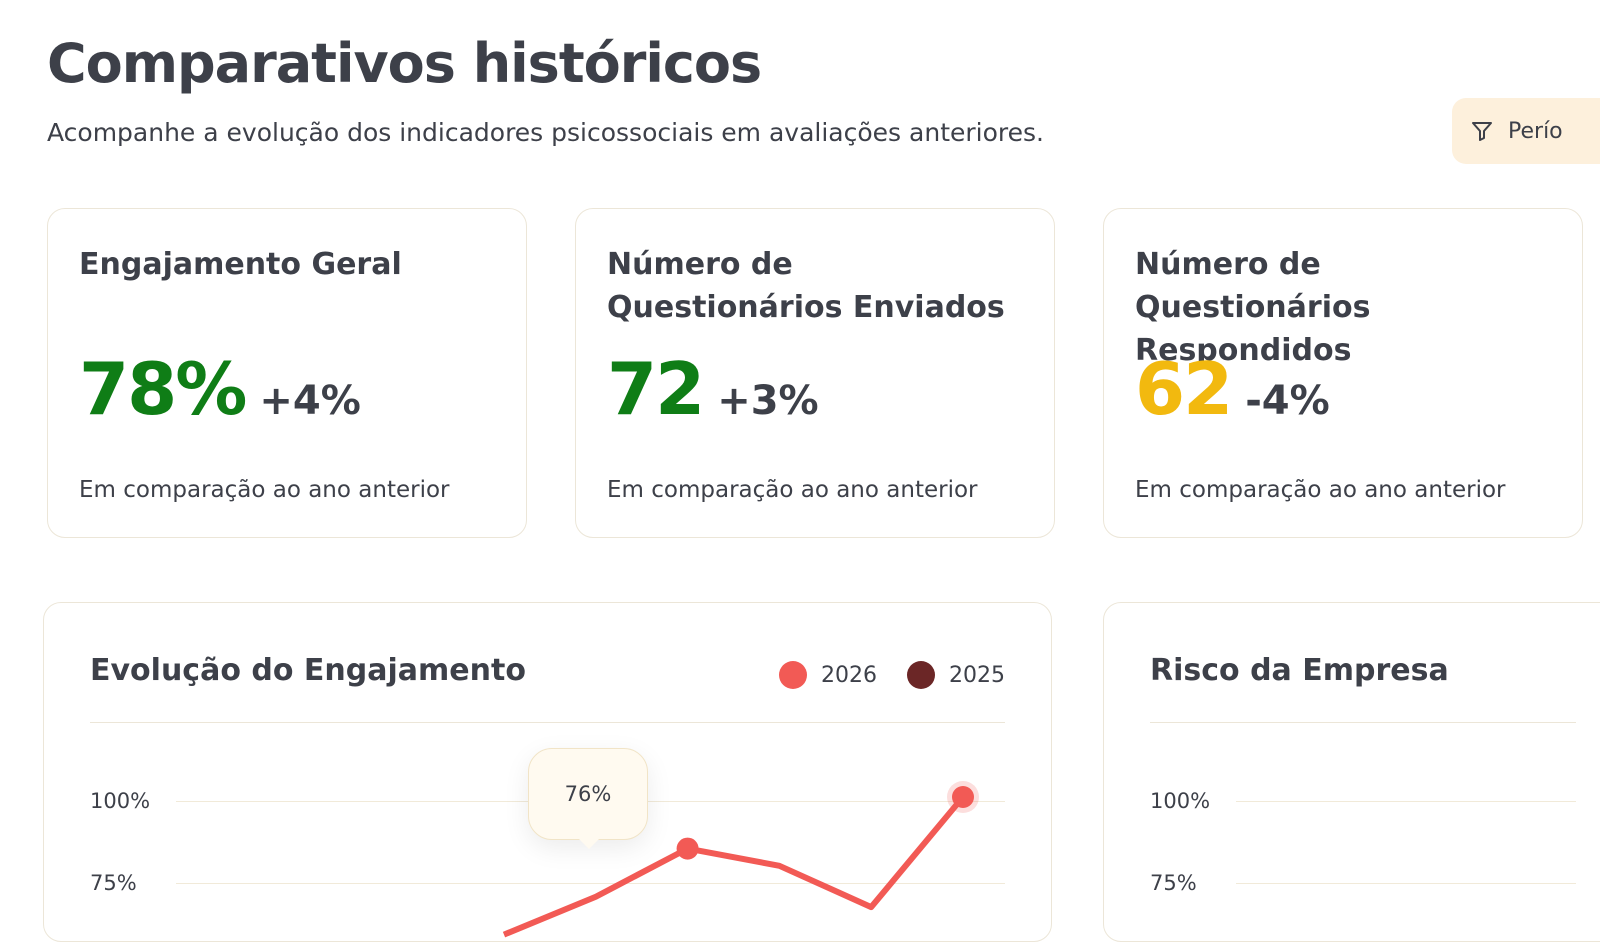 Image resolution: width=1600 pixels, height=943 pixels. I want to click on kpi-value: 72, so click(656, 389).